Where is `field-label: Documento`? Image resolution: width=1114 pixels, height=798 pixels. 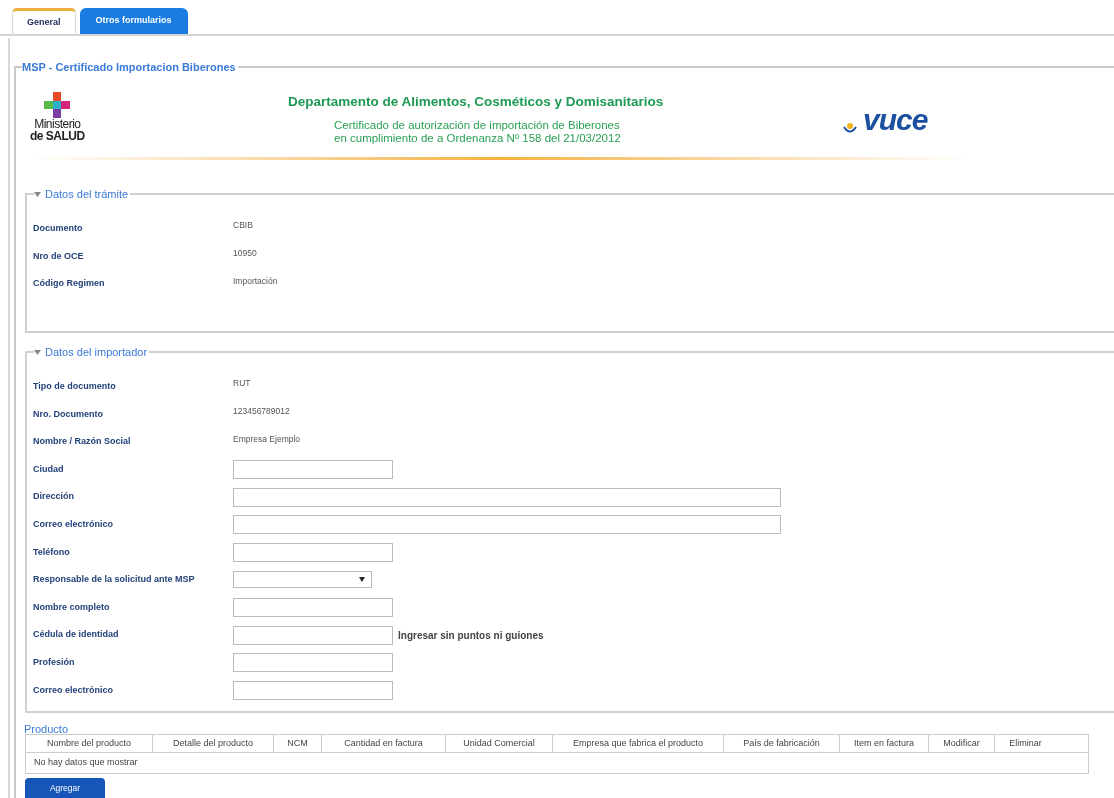
field-label: Documento is located at coordinates (58, 229).